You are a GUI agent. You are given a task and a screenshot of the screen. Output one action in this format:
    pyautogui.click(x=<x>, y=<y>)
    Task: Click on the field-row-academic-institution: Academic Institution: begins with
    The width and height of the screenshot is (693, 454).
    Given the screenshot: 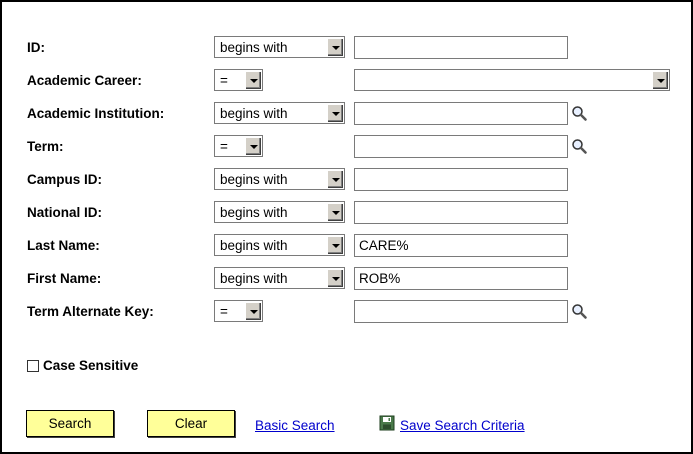 What is the action you would take?
    pyautogui.click(x=346, y=114)
    